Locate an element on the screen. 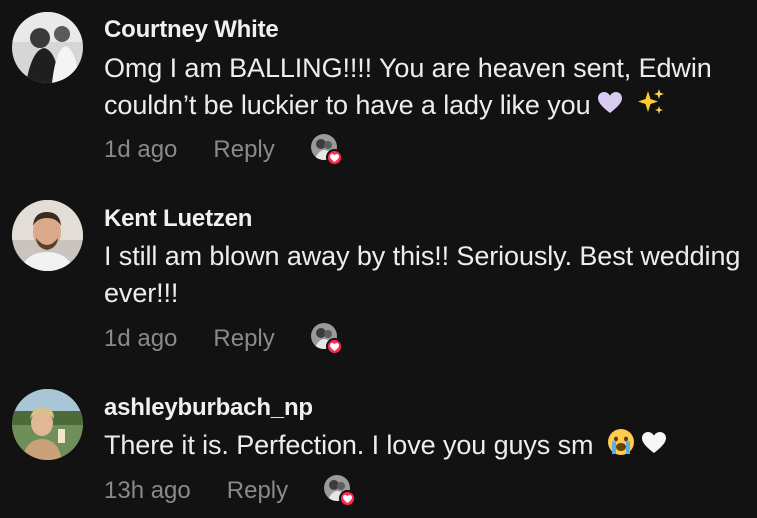 The width and height of the screenshot is (757, 518). comment-username: Kent Luetzen is located at coordinates (178, 219).